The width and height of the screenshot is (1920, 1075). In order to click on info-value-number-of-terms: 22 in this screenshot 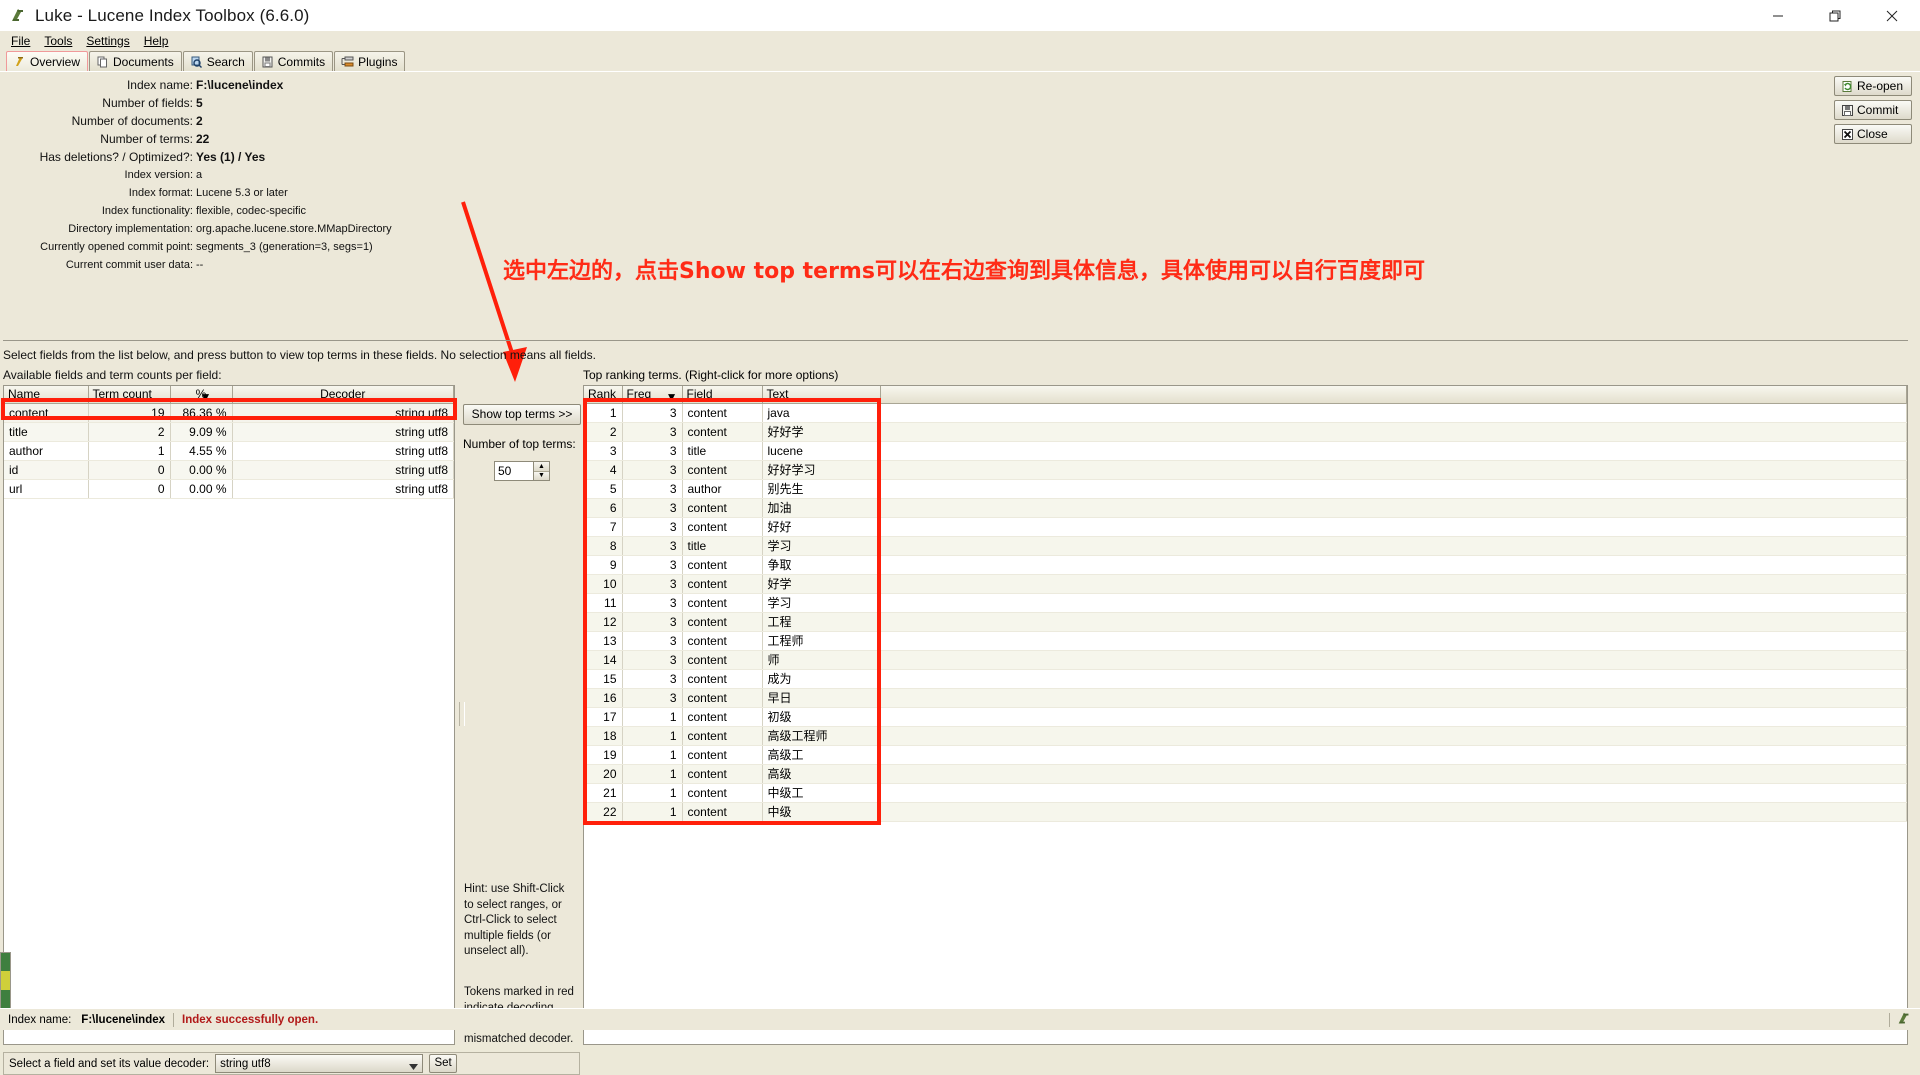, I will do `click(203, 139)`.